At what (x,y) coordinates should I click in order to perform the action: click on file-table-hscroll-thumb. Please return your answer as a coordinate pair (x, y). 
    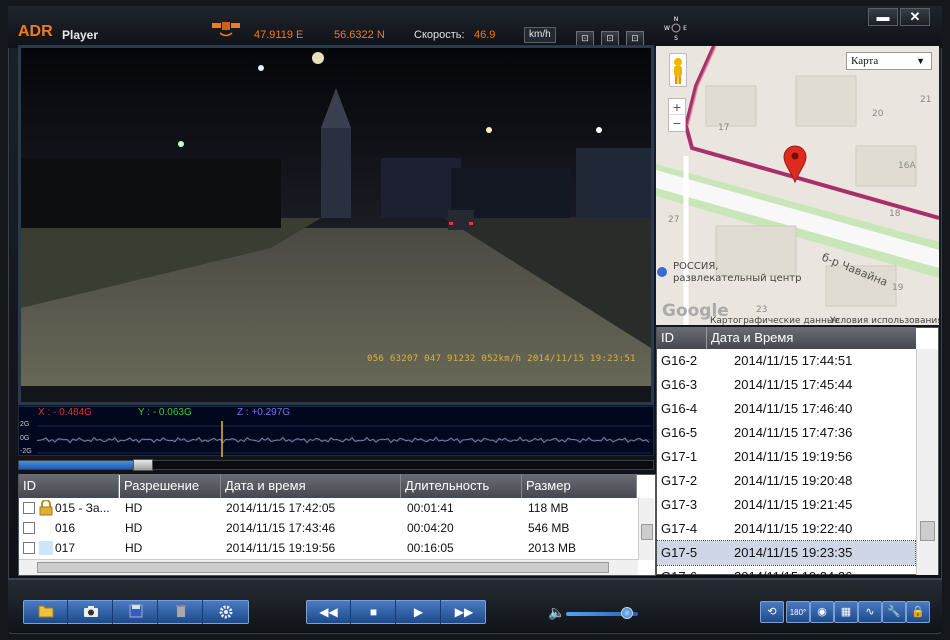
    Looking at the image, I should click on (323, 567).